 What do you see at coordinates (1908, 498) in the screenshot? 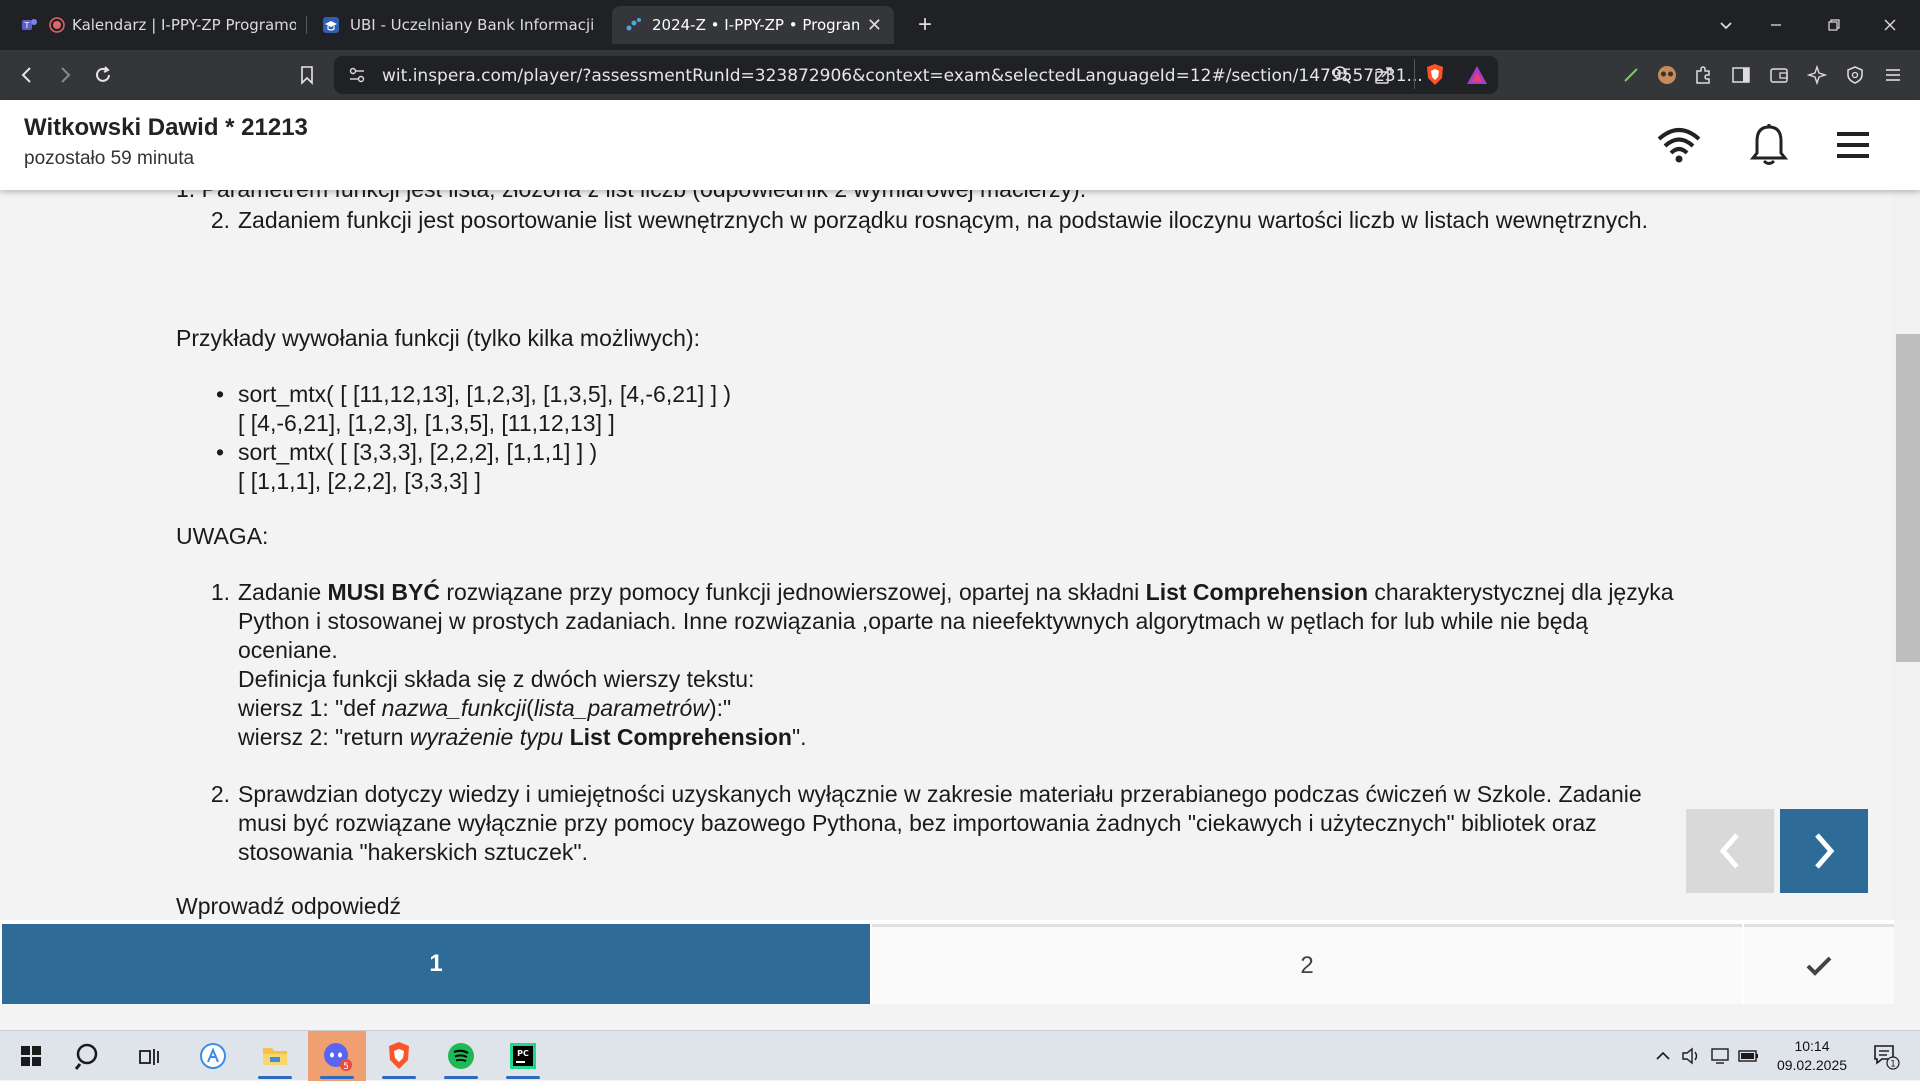
I see `scrollbar-thumb` at bounding box center [1908, 498].